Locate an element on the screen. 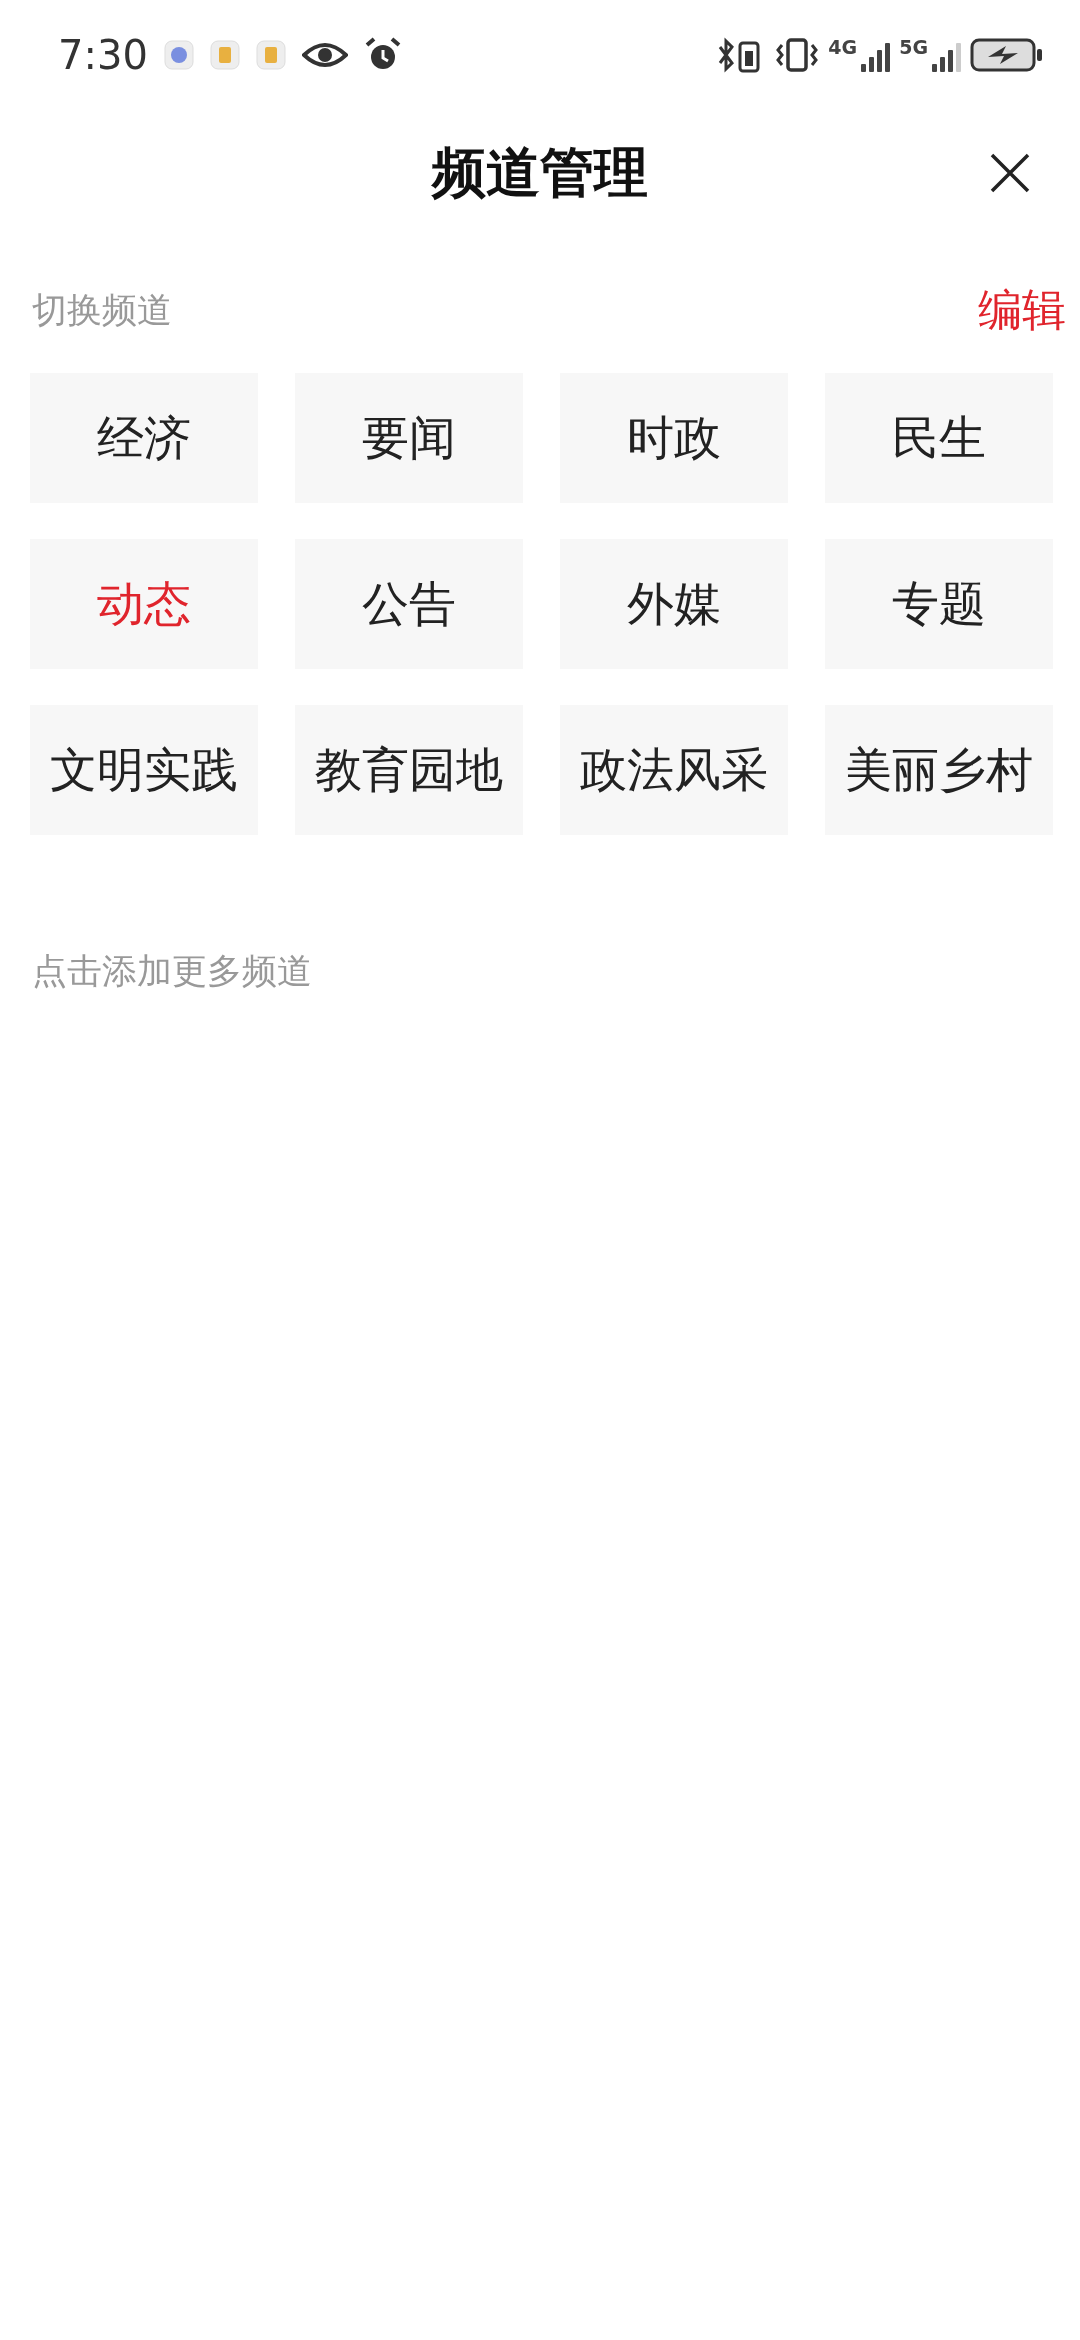 This screenshot has width=1080, height=2340. channel-tile: 教育园地 is located at coordinates (409, 770).